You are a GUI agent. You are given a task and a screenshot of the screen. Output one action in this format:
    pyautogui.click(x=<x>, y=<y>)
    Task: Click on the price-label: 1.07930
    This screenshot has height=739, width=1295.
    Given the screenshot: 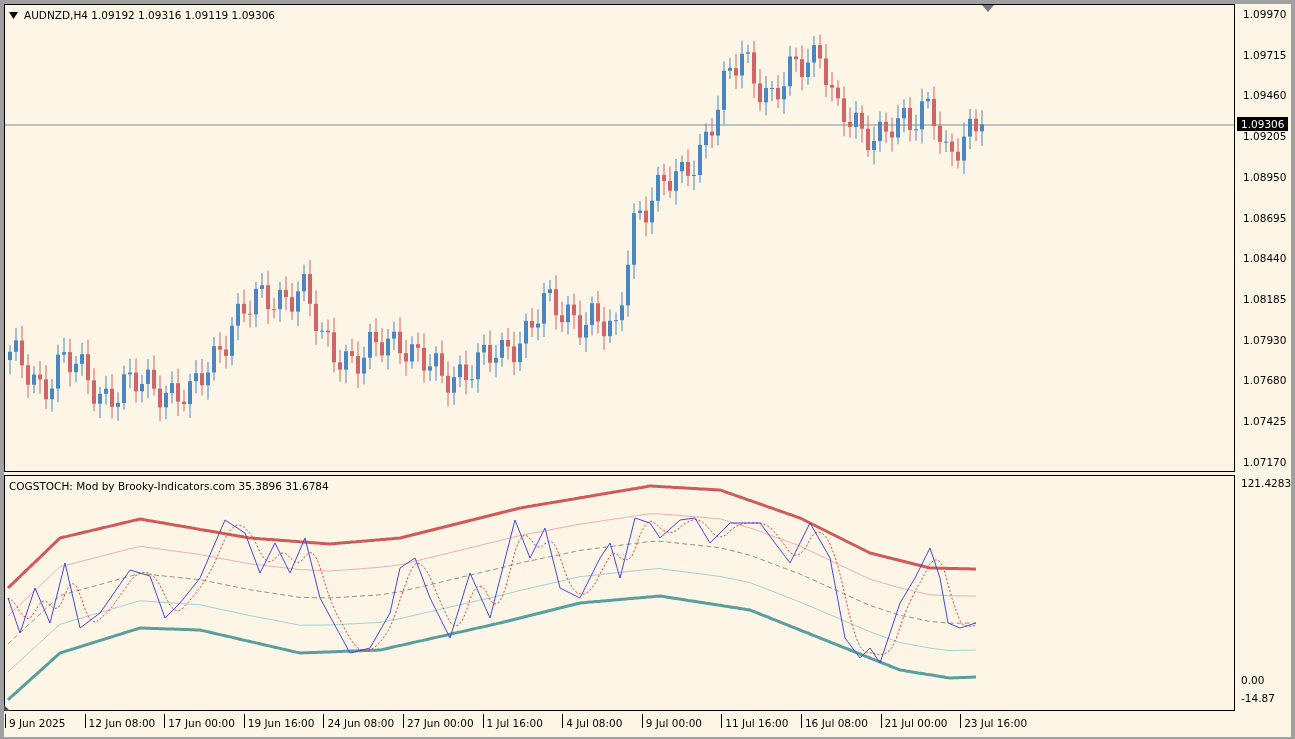 What is the action you would take?
    pyautogui.click(x=1265, y=340)
    